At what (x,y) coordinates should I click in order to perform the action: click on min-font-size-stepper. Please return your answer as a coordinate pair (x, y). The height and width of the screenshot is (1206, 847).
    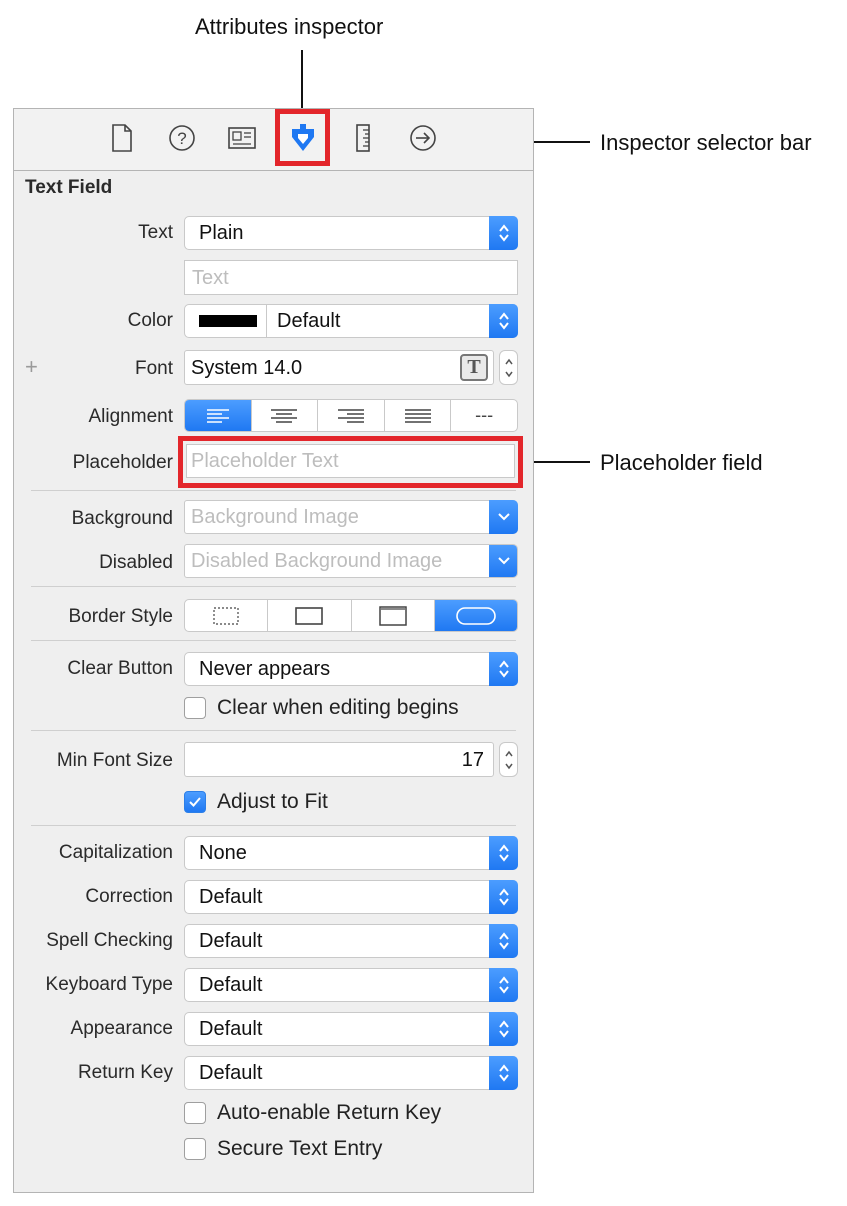
    Looking at the image, I should click on (508, 759).